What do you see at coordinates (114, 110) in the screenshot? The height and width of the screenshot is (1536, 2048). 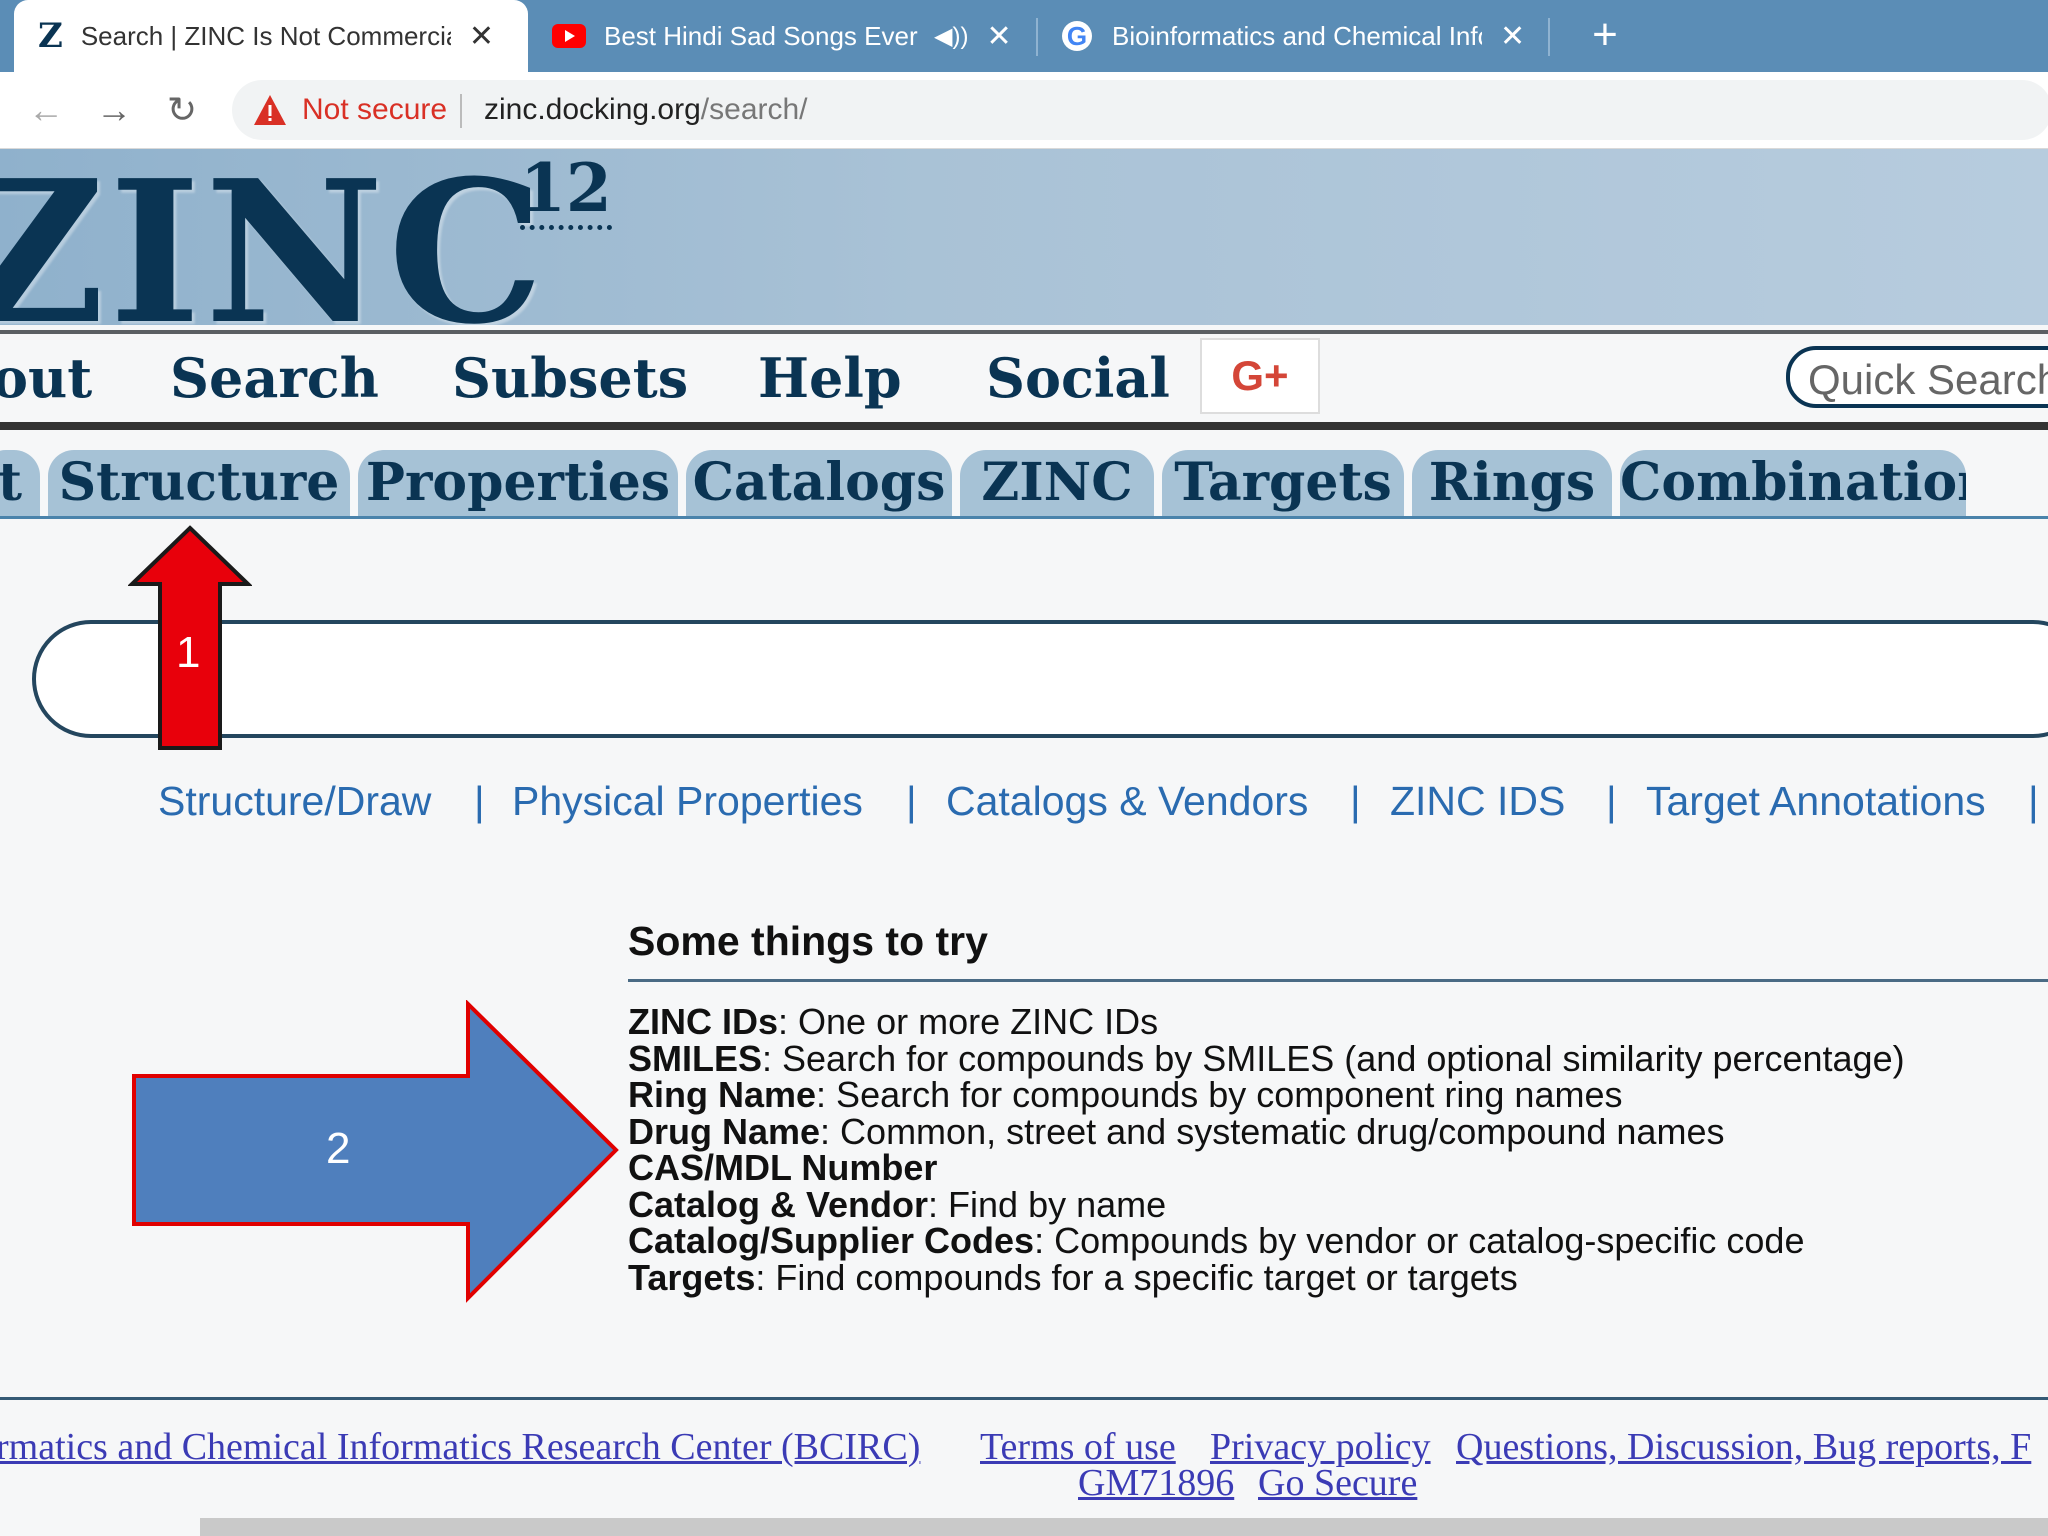 I see `forward-arrow-icon: →` at bounding box center [114, 110].